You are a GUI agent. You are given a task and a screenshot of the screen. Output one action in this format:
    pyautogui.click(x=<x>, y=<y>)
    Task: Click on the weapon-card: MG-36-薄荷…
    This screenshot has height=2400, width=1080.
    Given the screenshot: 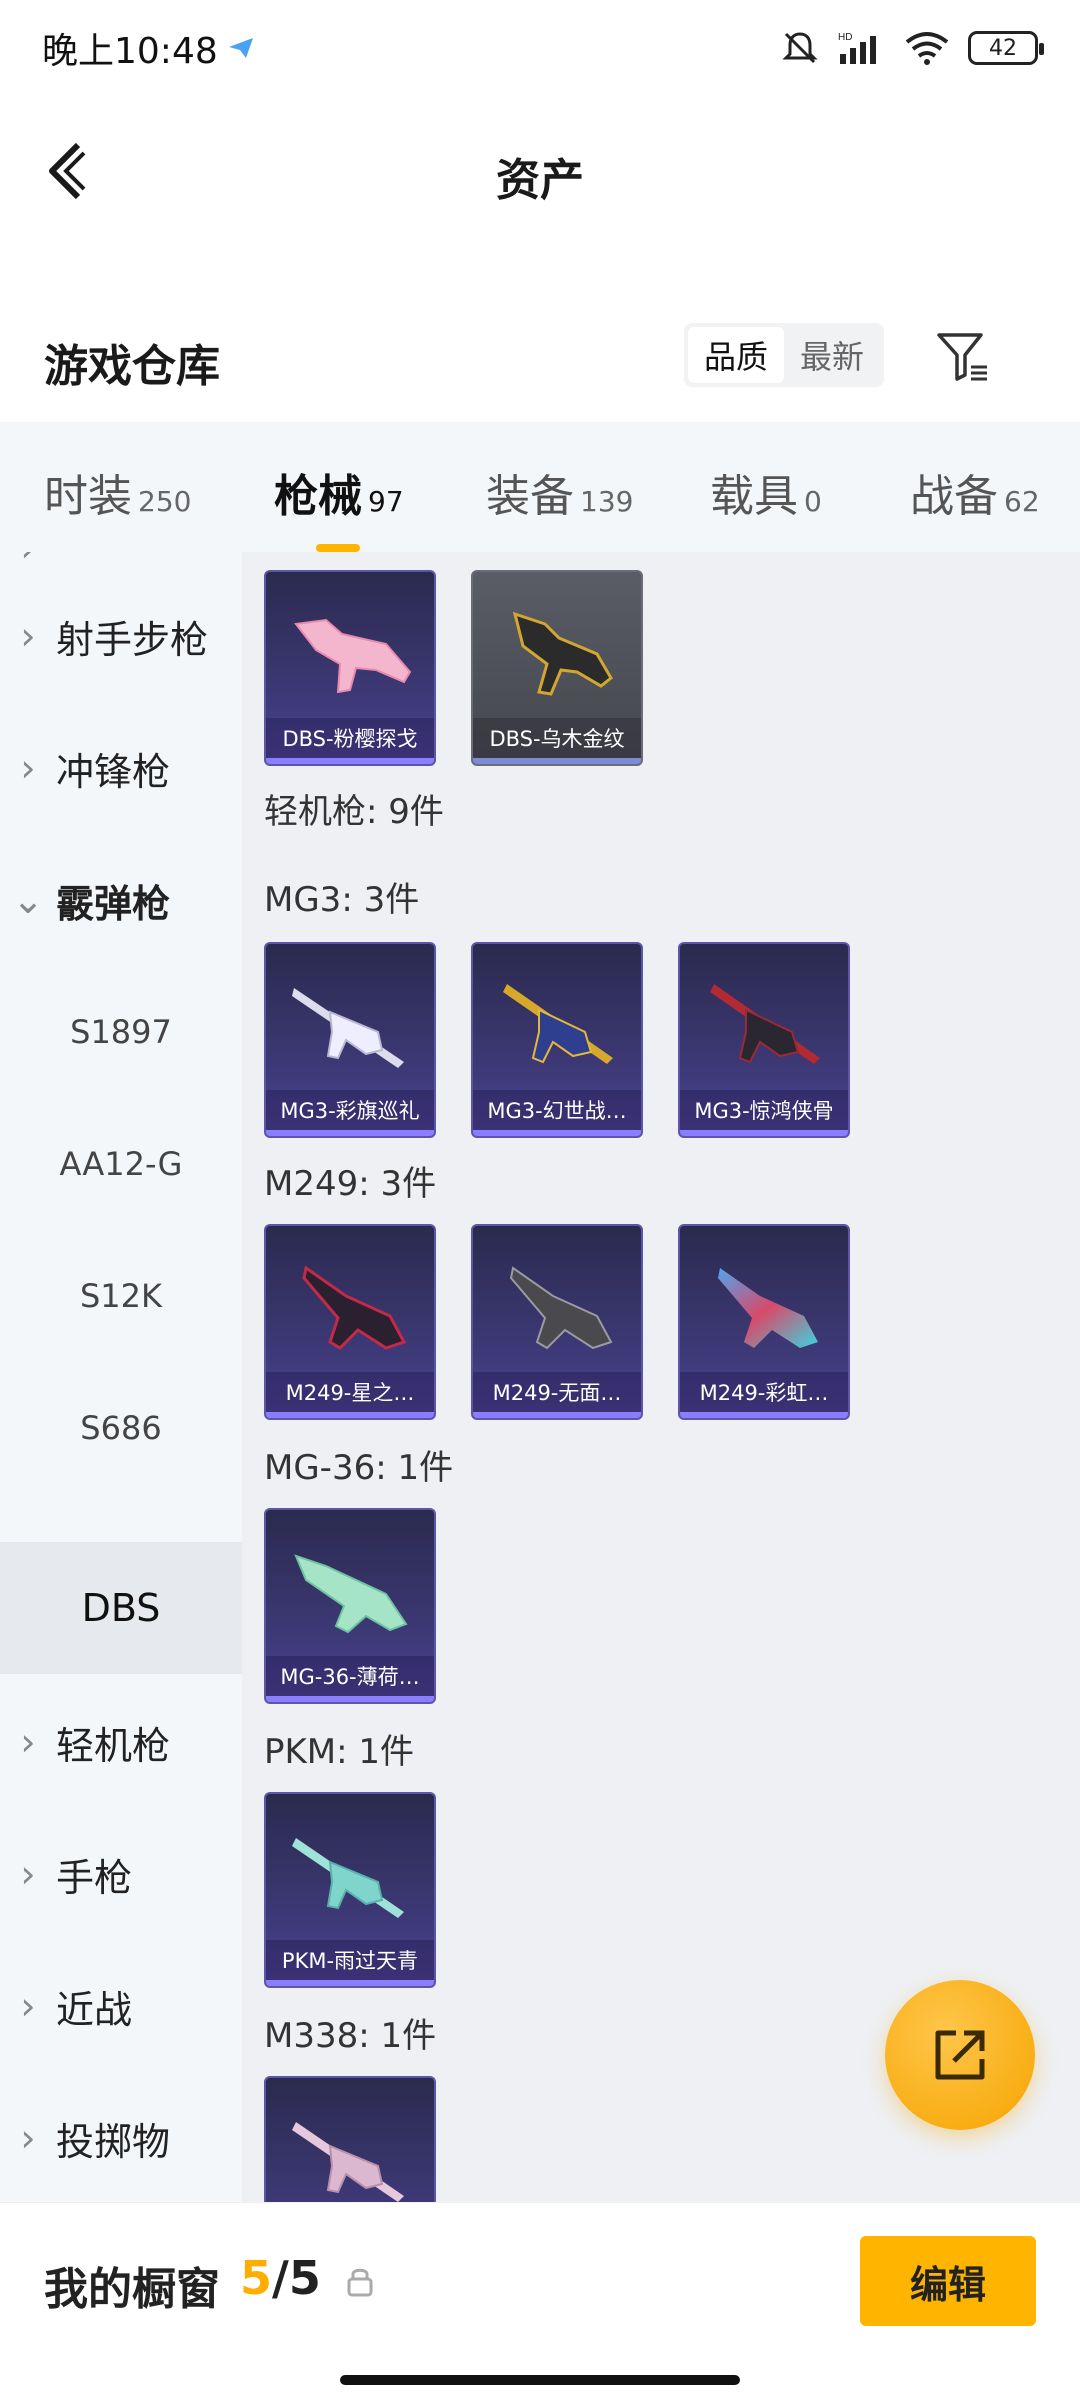 What is the action you would take?
    pyautogui.click(x=350, y=1606)
    